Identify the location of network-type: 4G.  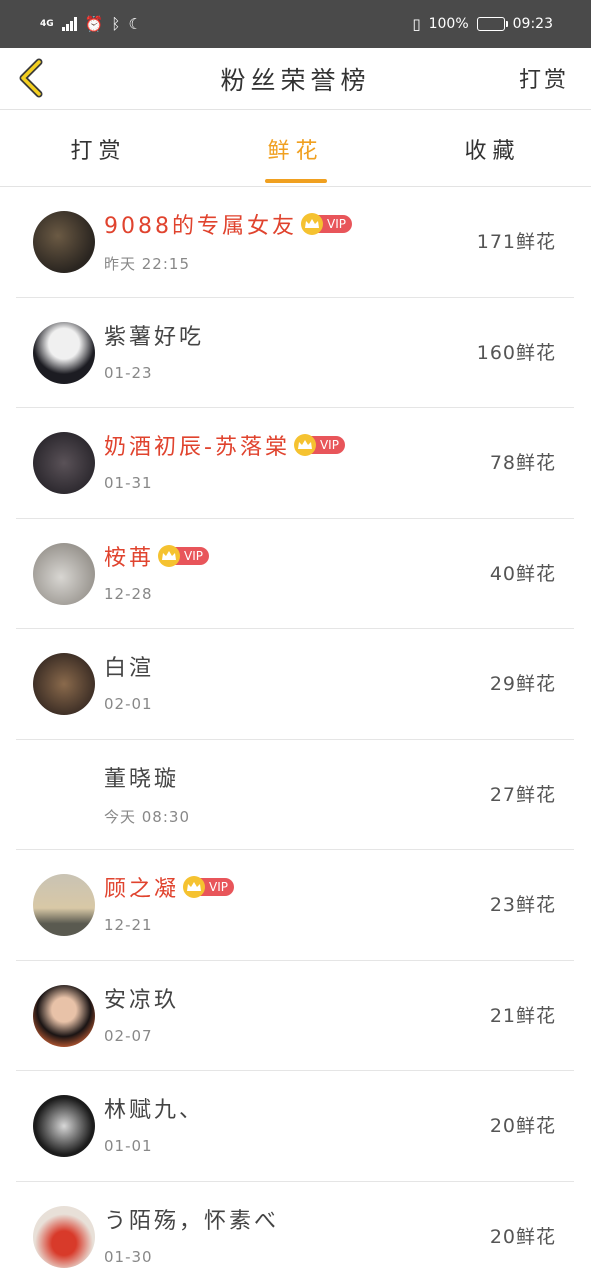
(47, 23).